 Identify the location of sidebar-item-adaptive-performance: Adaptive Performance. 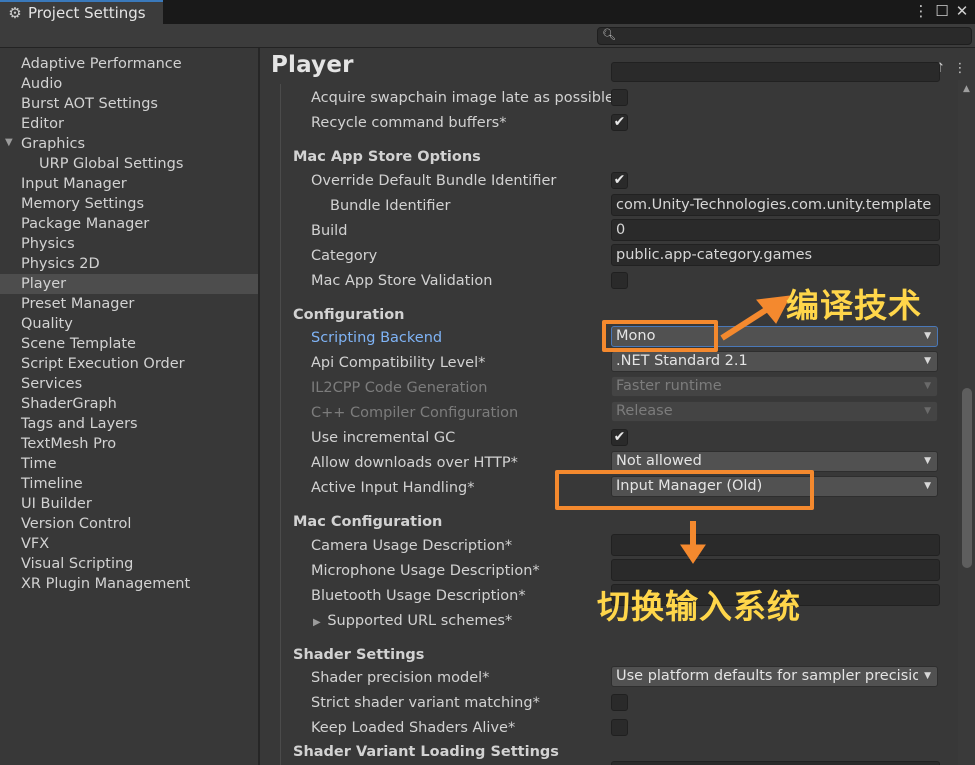
(129, 64).